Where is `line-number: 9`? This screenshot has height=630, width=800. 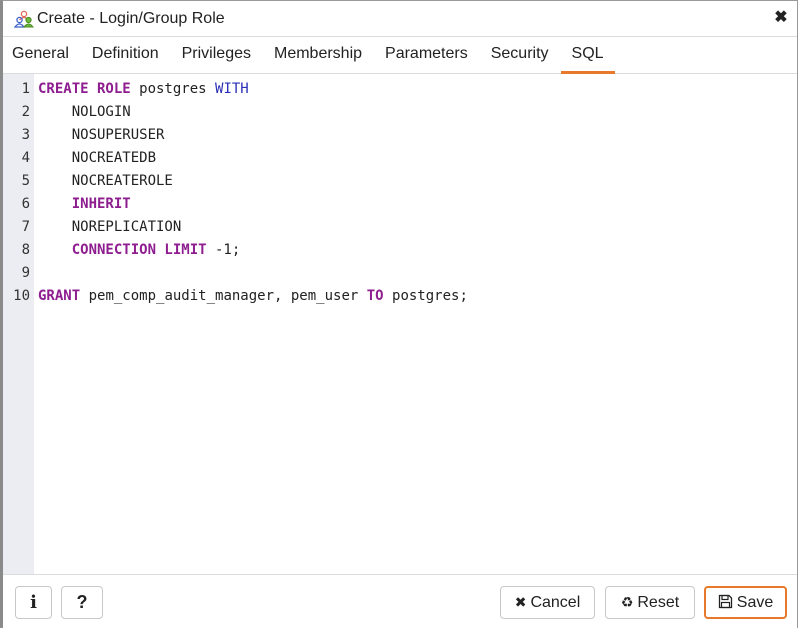
line-number: 9 is located at coordinates (25, 273).